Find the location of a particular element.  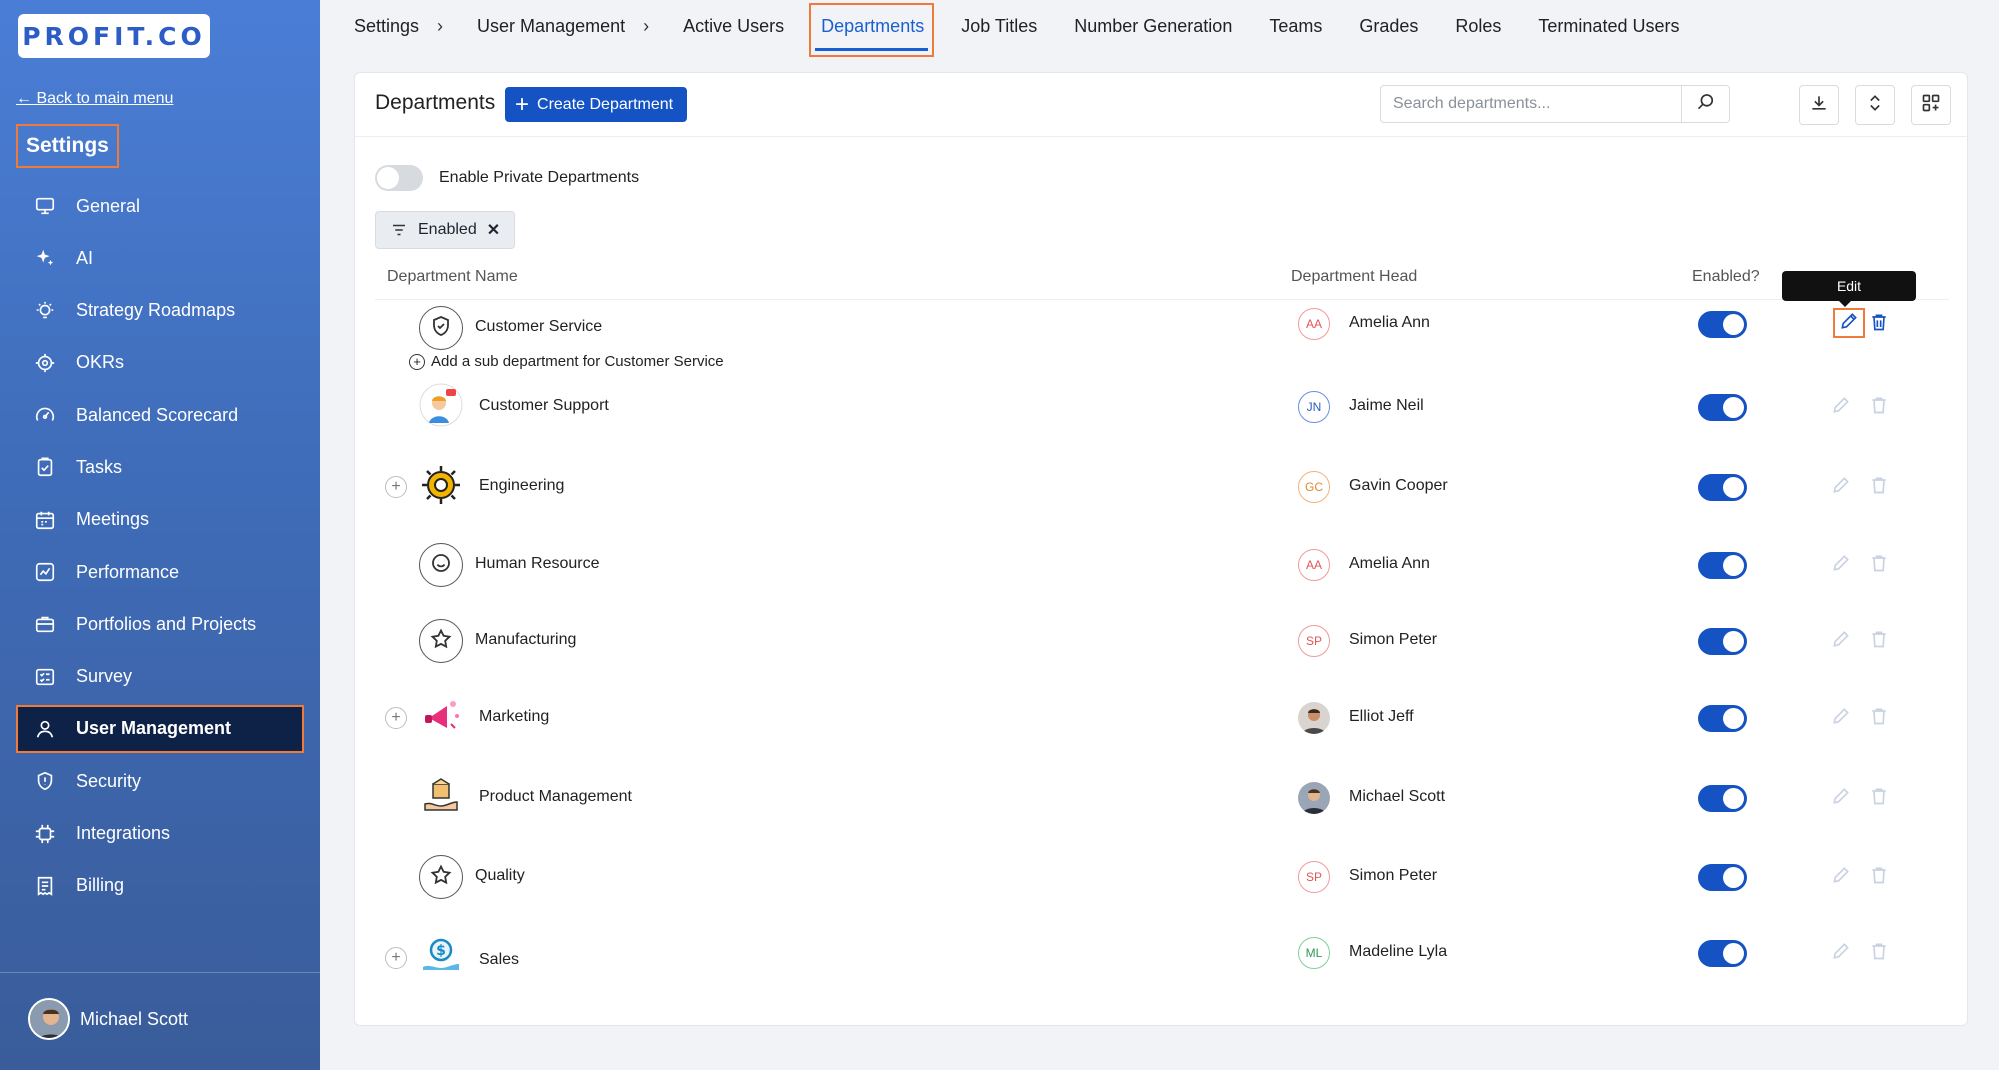

private-departments-toggle is located at coordinates (399, 178).